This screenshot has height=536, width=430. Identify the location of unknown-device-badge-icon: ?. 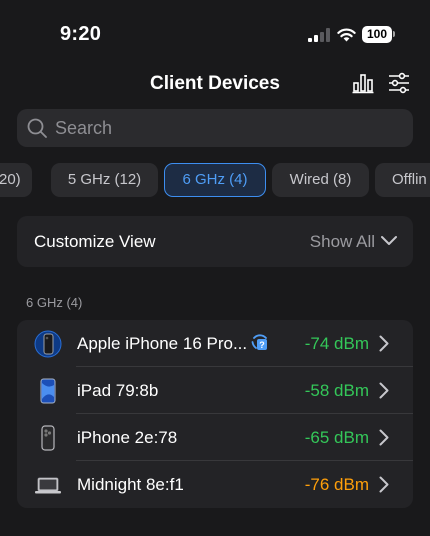
(260, 343).